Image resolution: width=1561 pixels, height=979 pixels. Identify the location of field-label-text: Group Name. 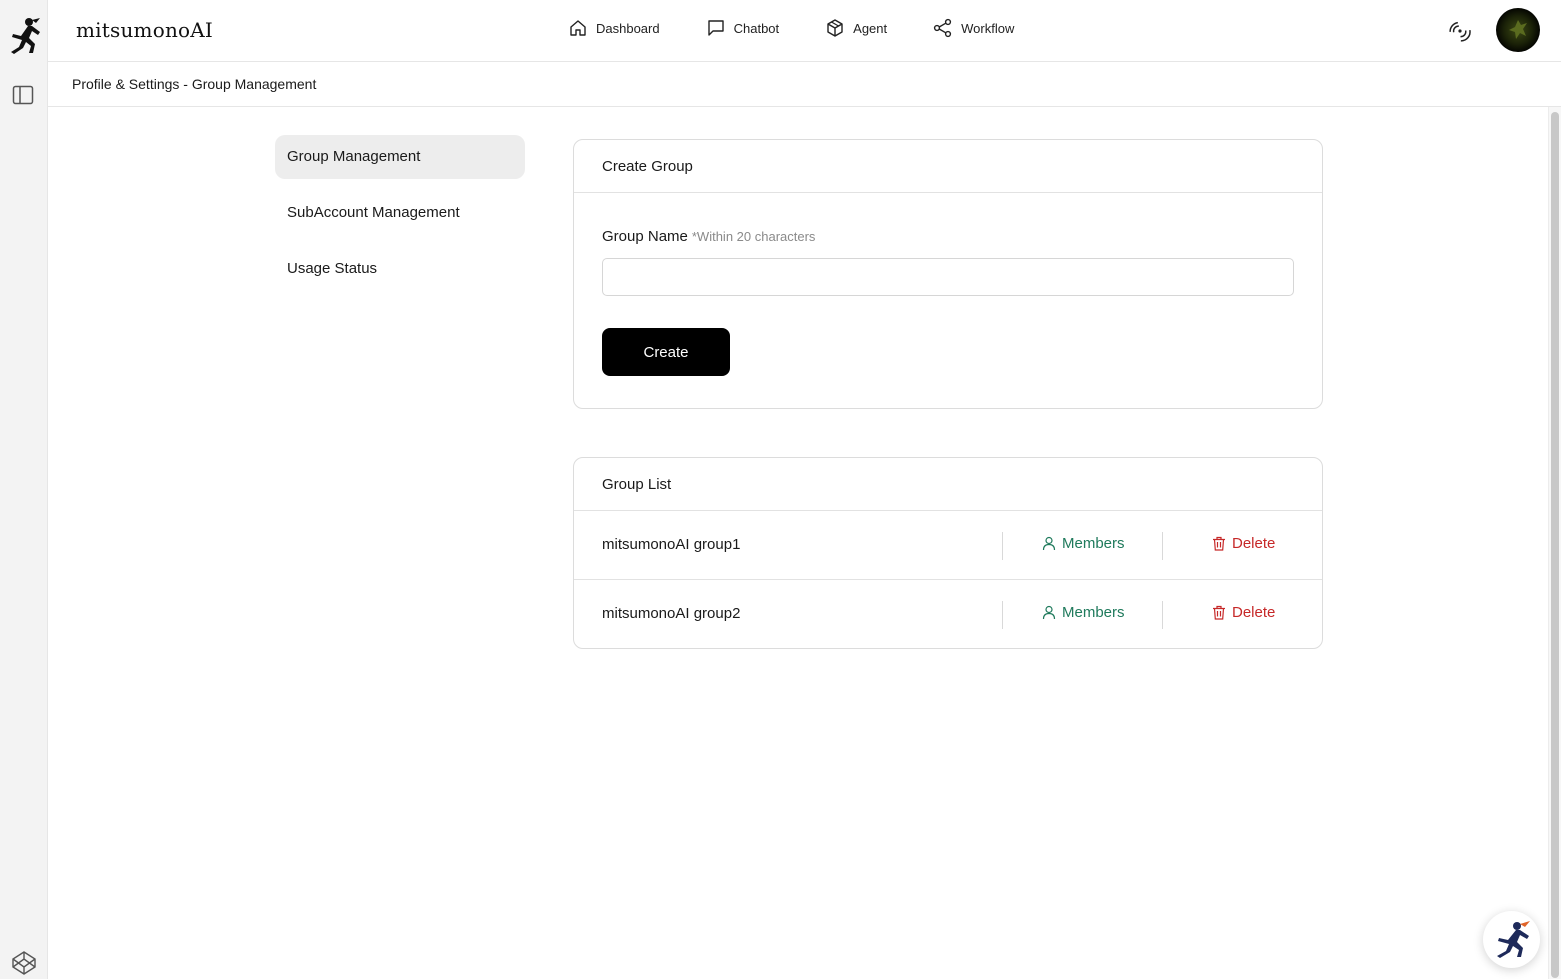
(645, 236).